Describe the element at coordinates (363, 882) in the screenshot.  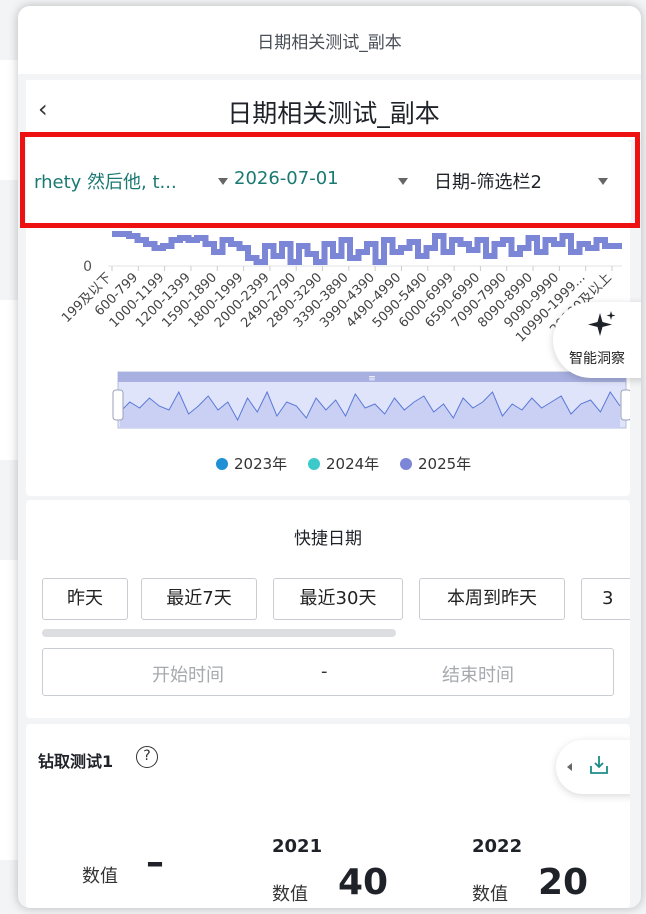
I see `year-value-2021: 40` at that location.